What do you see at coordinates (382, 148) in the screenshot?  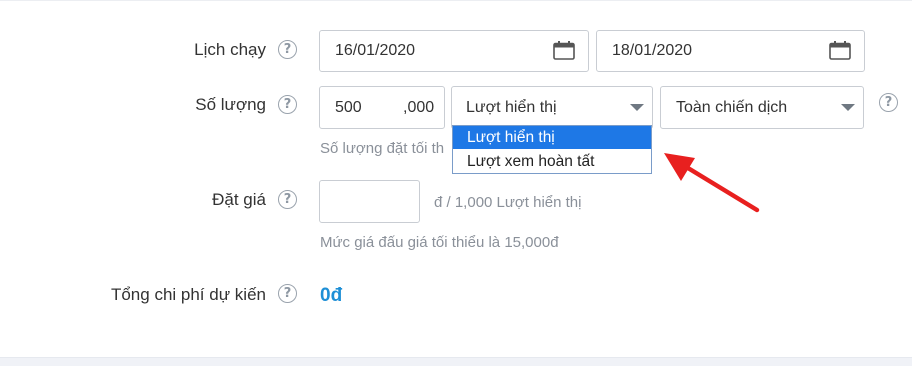 I see `quantity-hint: Số lượng đặt tối th` at bounding box center [382, 148].